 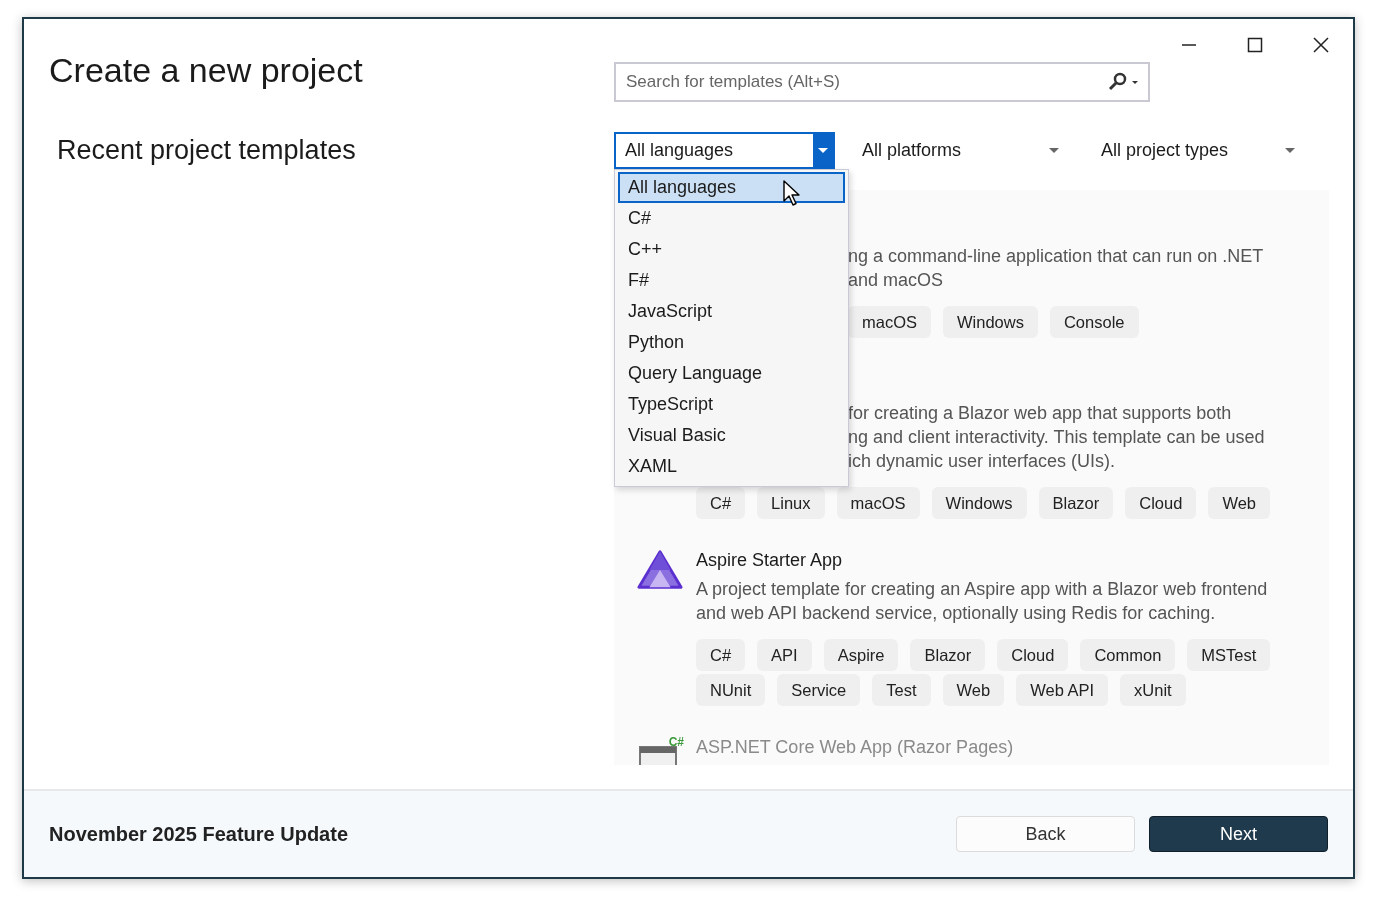 I want to click on menu-item: Visual Basic, so click(x=731, y=435).